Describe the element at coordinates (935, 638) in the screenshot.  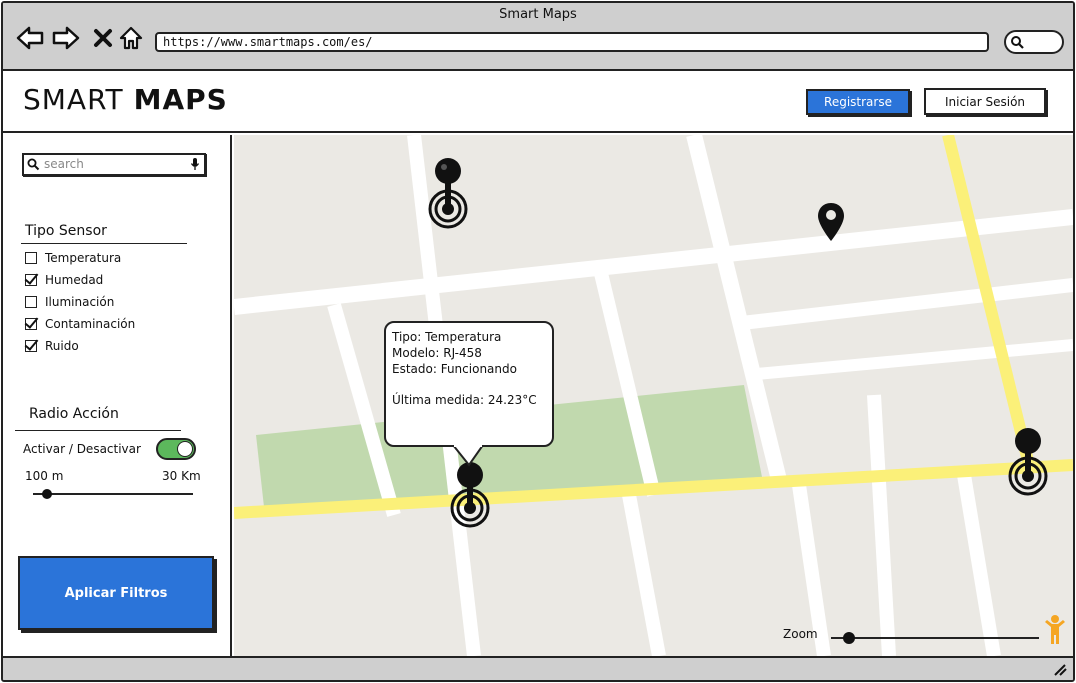
I see `zoom-slider-track` at that location.